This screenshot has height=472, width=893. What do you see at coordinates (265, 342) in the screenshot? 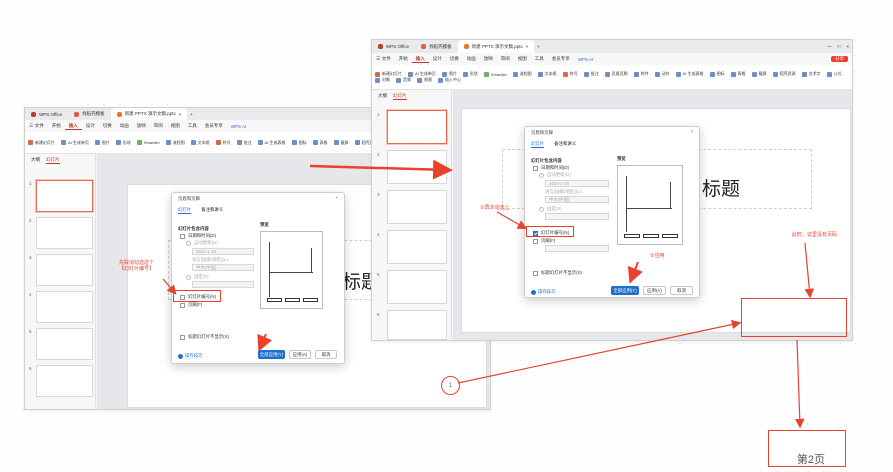
I see `arrow-to-left-apply` at bounding box center [265, 342].